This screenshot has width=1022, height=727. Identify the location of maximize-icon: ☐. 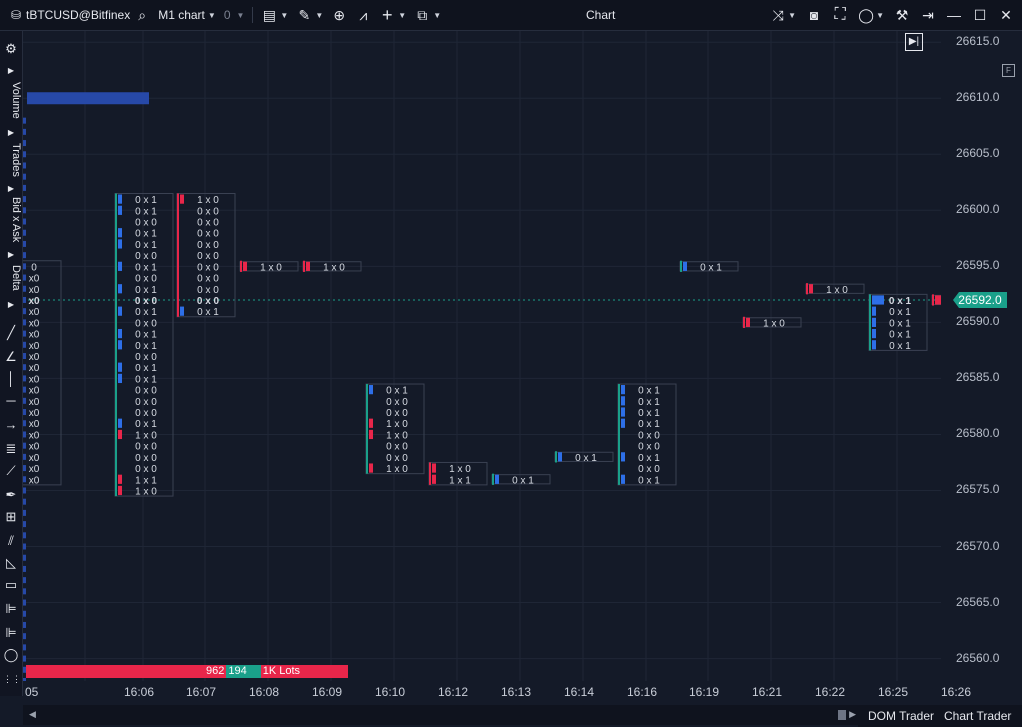
(980, 15).